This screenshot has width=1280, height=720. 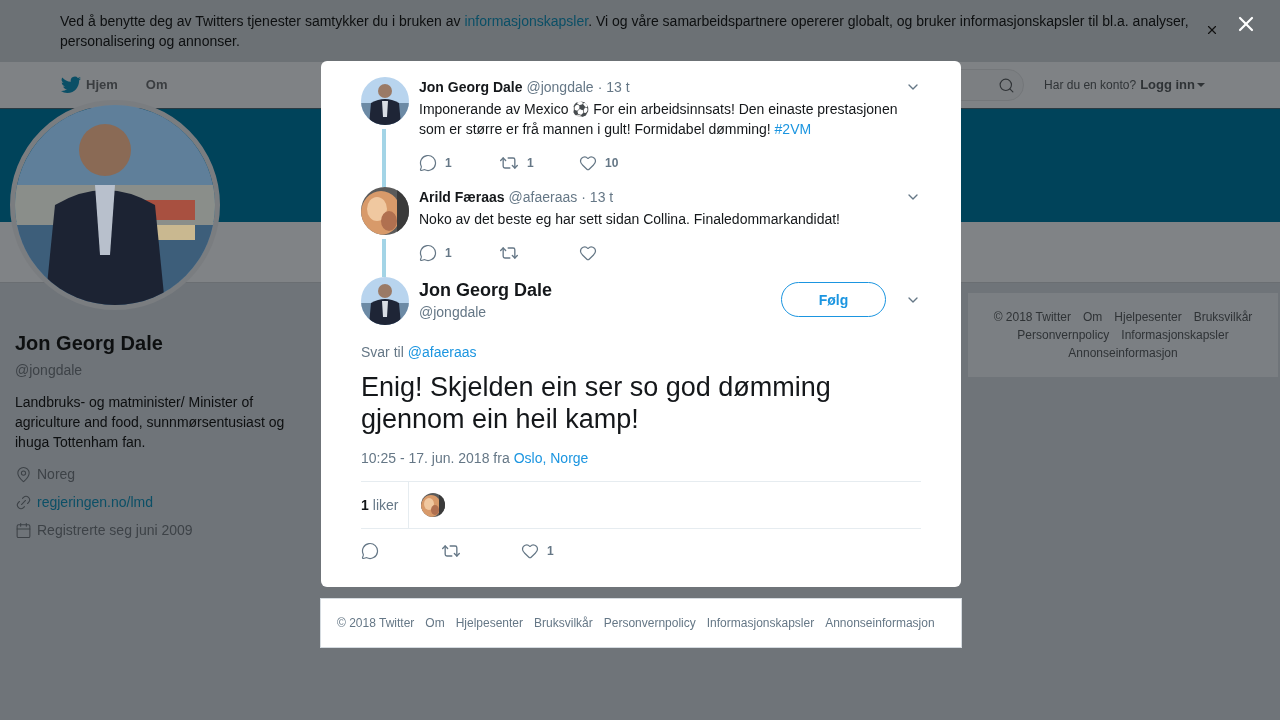 What do you see at coordinates (150, 422) in the screenshot?
I see `profile-bio: Landbruks- og matminister/ Minister of agriculture and food, sunnmørsentusiast og ihuga Tottenham fan.` at bounding box center [150, 422].